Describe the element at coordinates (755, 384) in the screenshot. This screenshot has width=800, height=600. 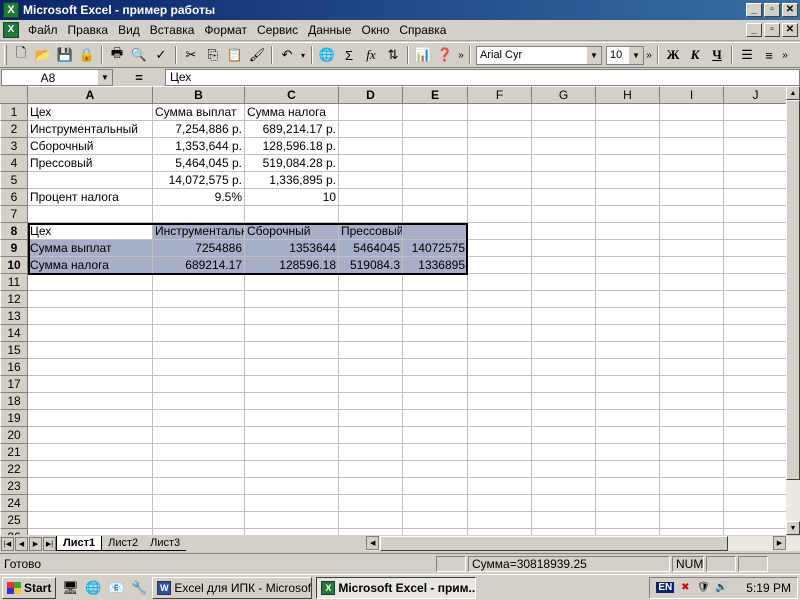
I see `cell-j17` at that location.